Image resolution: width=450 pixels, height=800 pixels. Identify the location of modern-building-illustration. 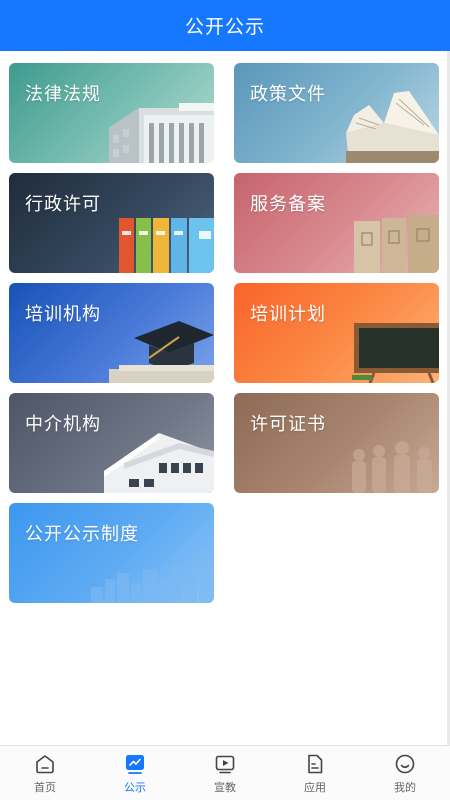
(159, 463).